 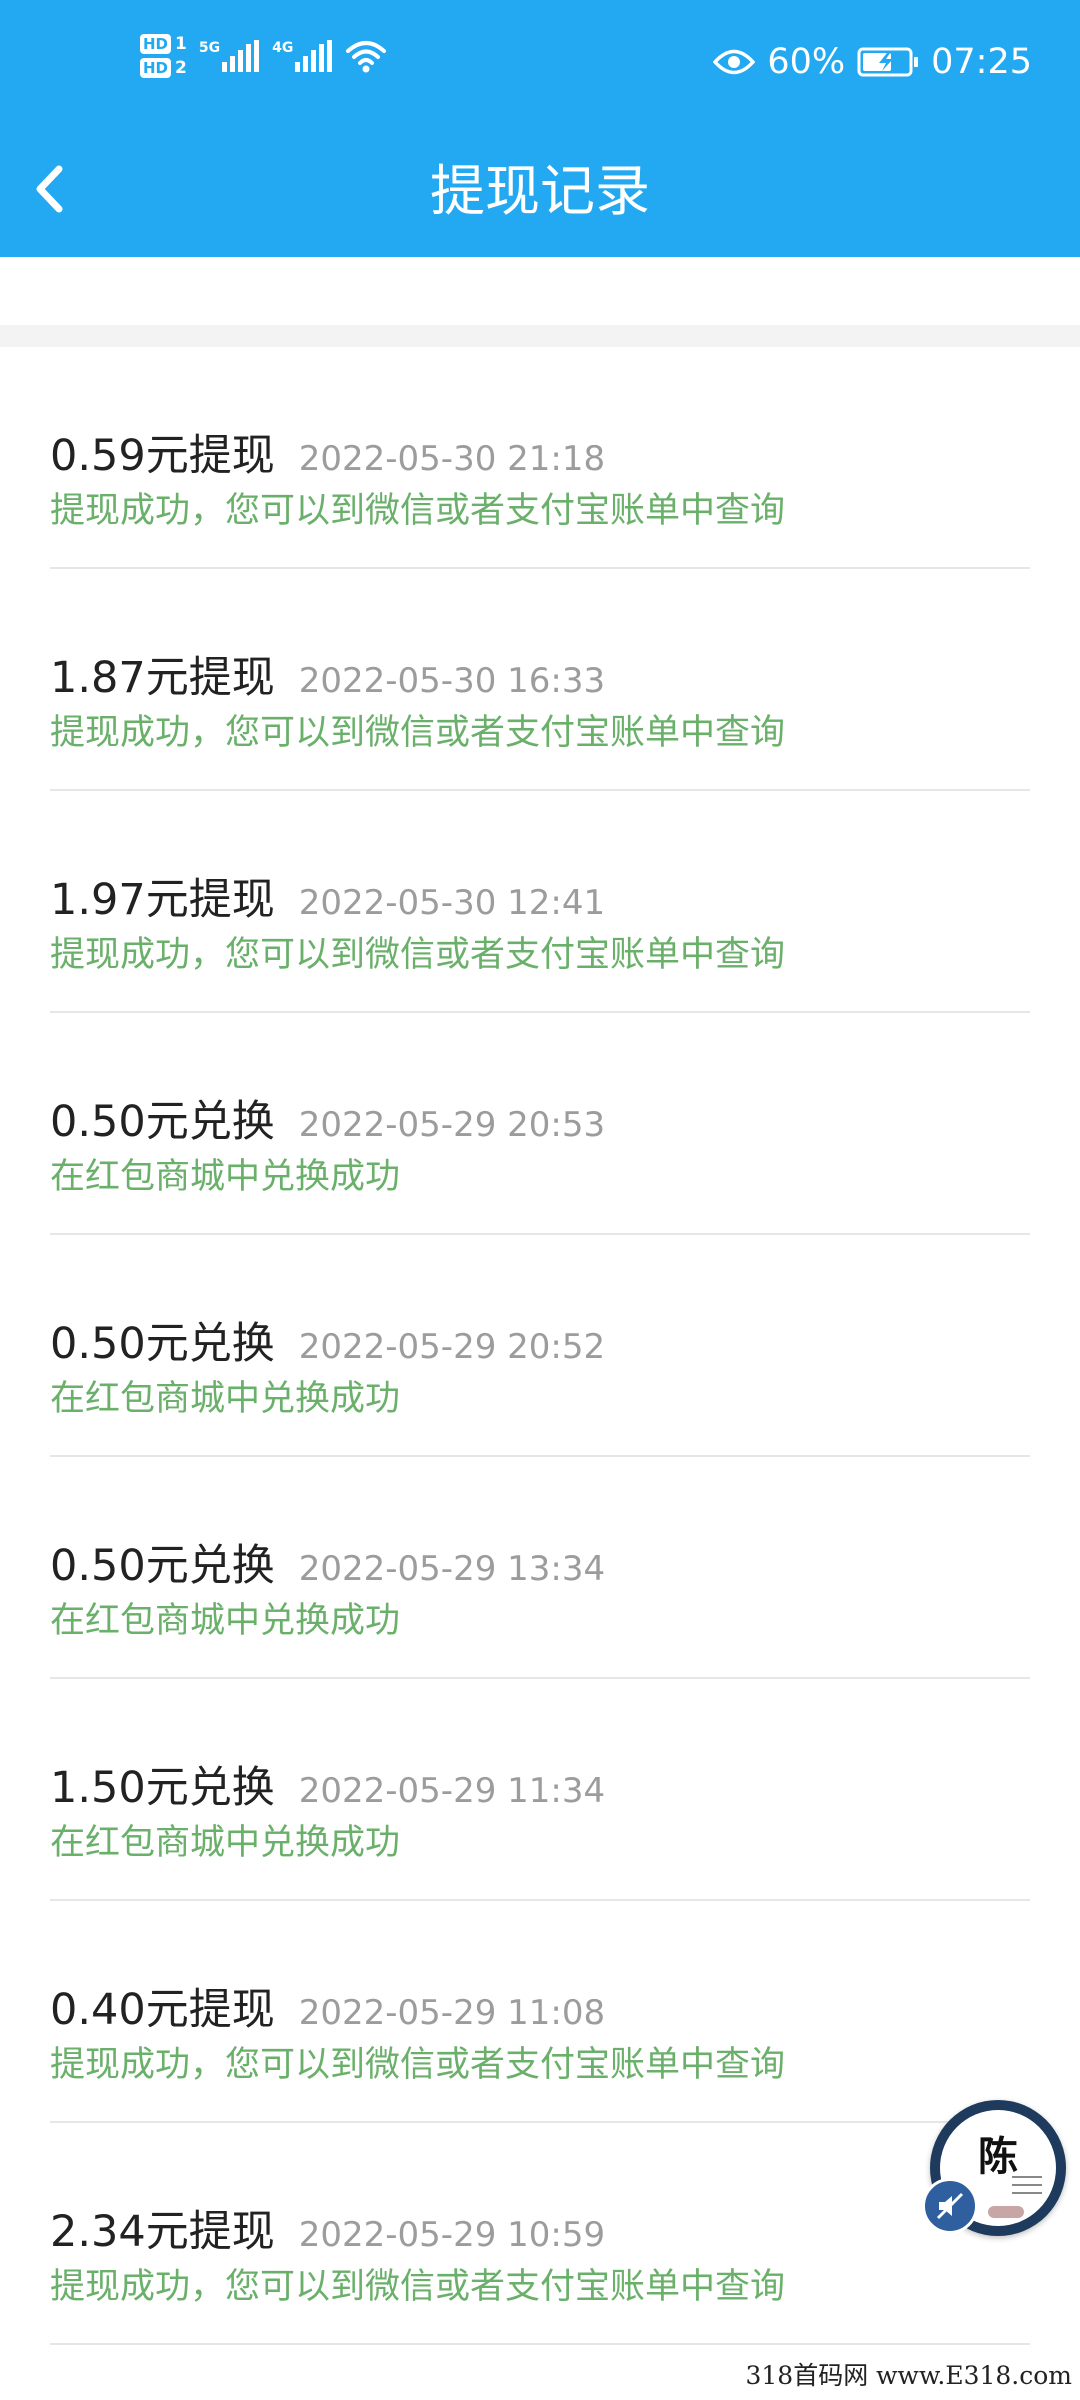 I want to click on record-time: 2022-05-30 12:41, so click(x=452, y=903).